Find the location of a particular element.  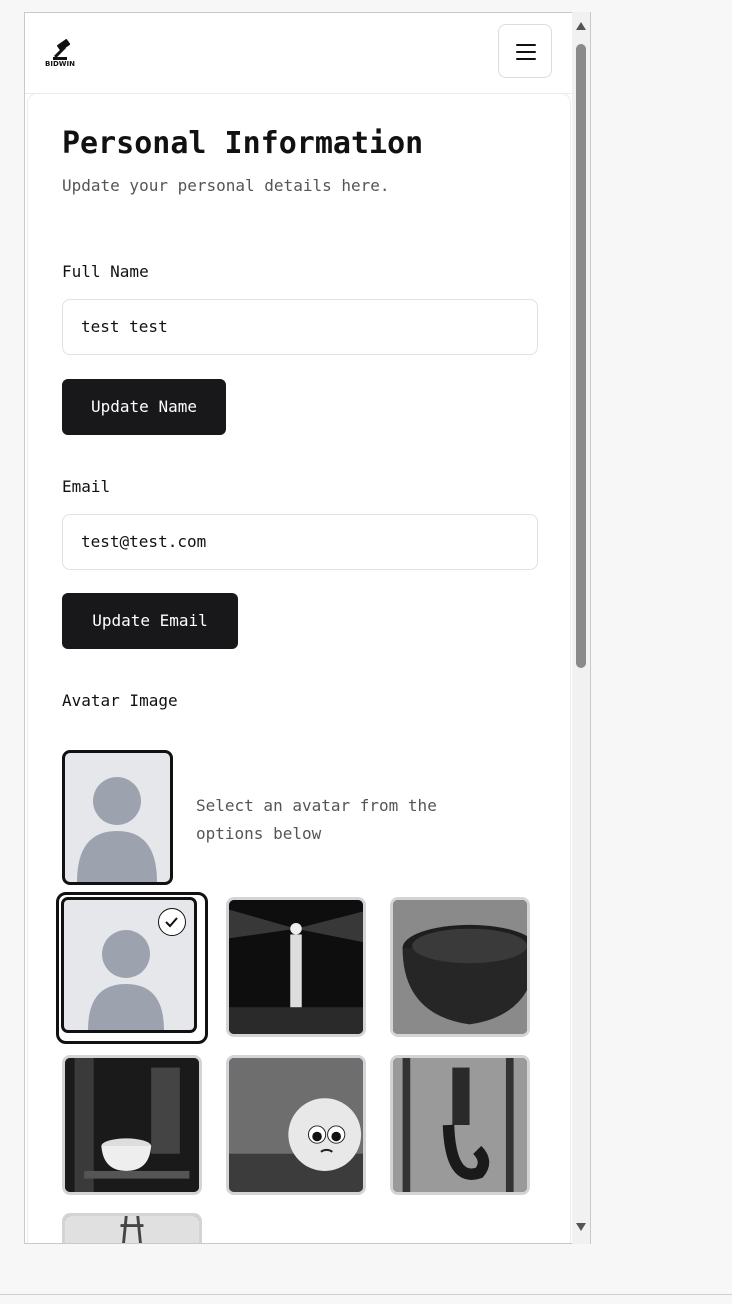

menu-button is located at coordinates (525, 51).